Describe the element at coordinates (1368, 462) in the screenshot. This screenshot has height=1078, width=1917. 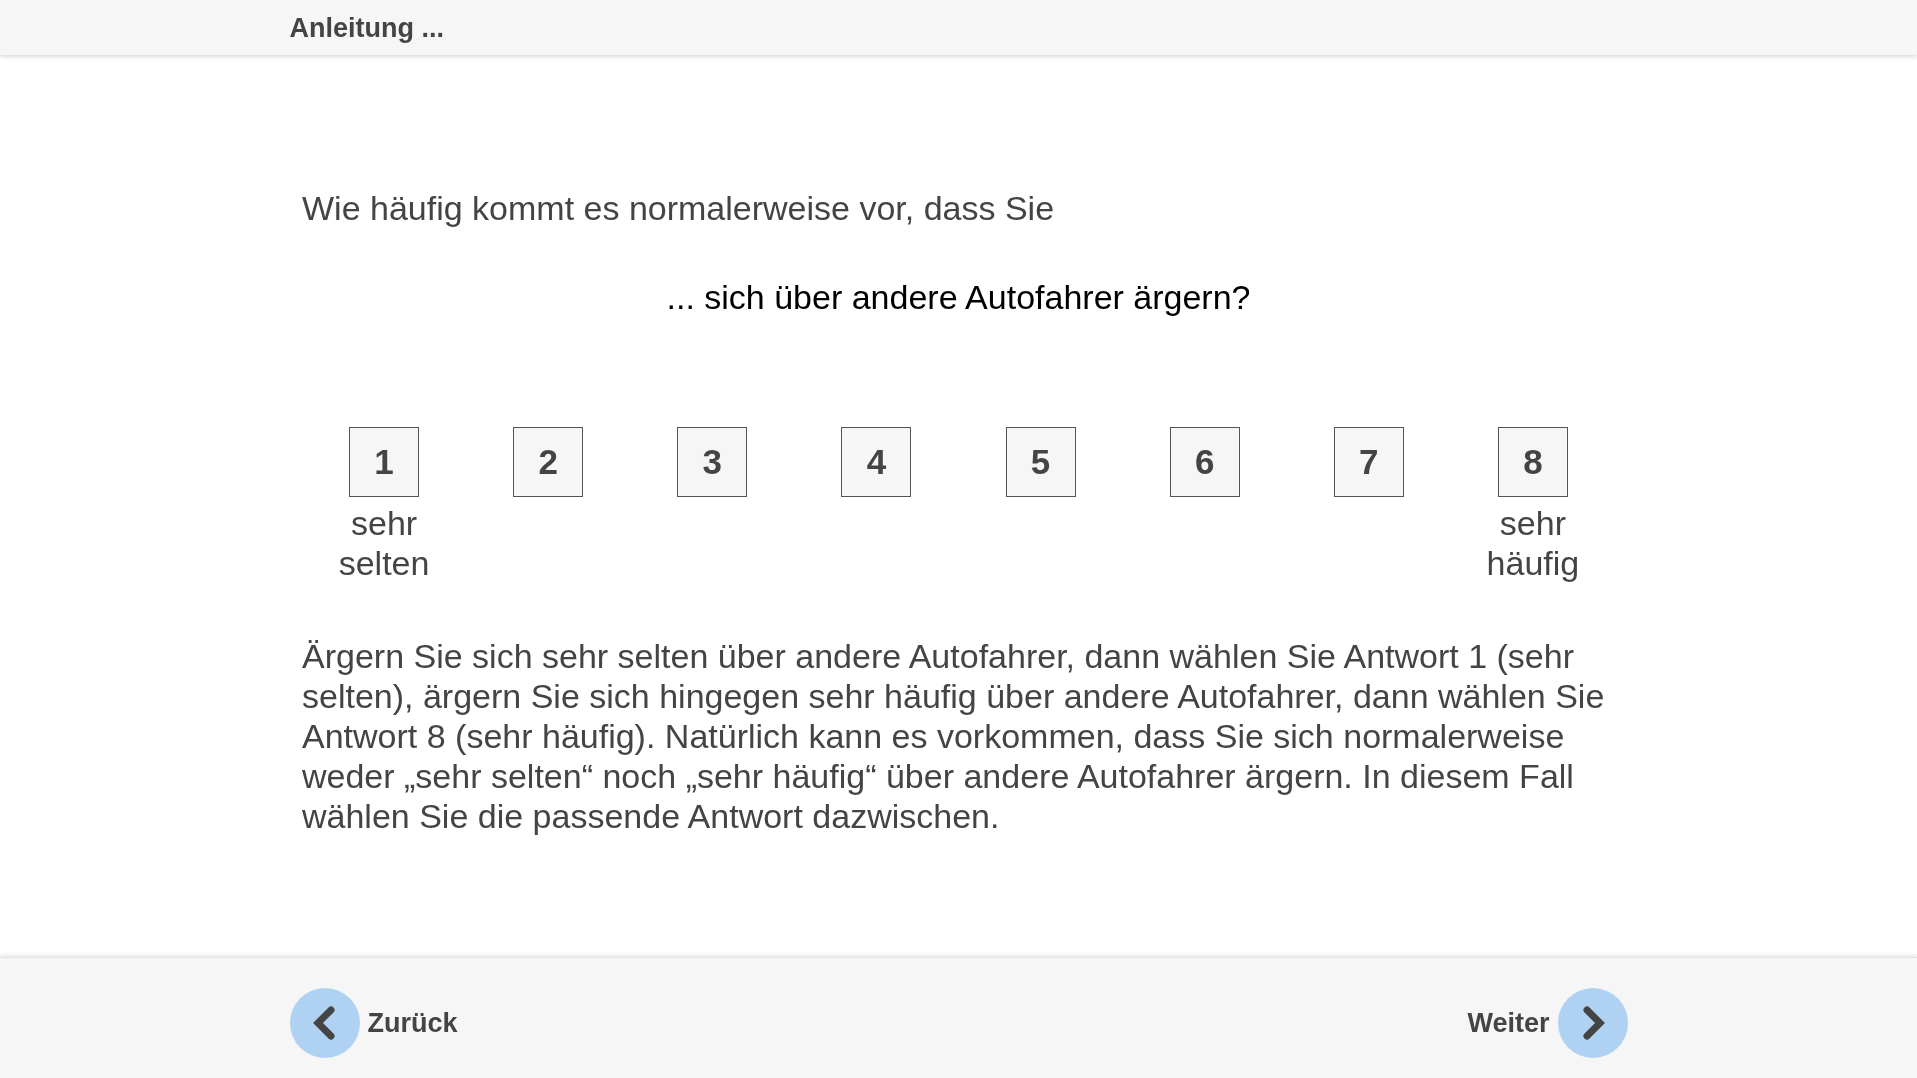
I see `answer-option: 7` at that location.